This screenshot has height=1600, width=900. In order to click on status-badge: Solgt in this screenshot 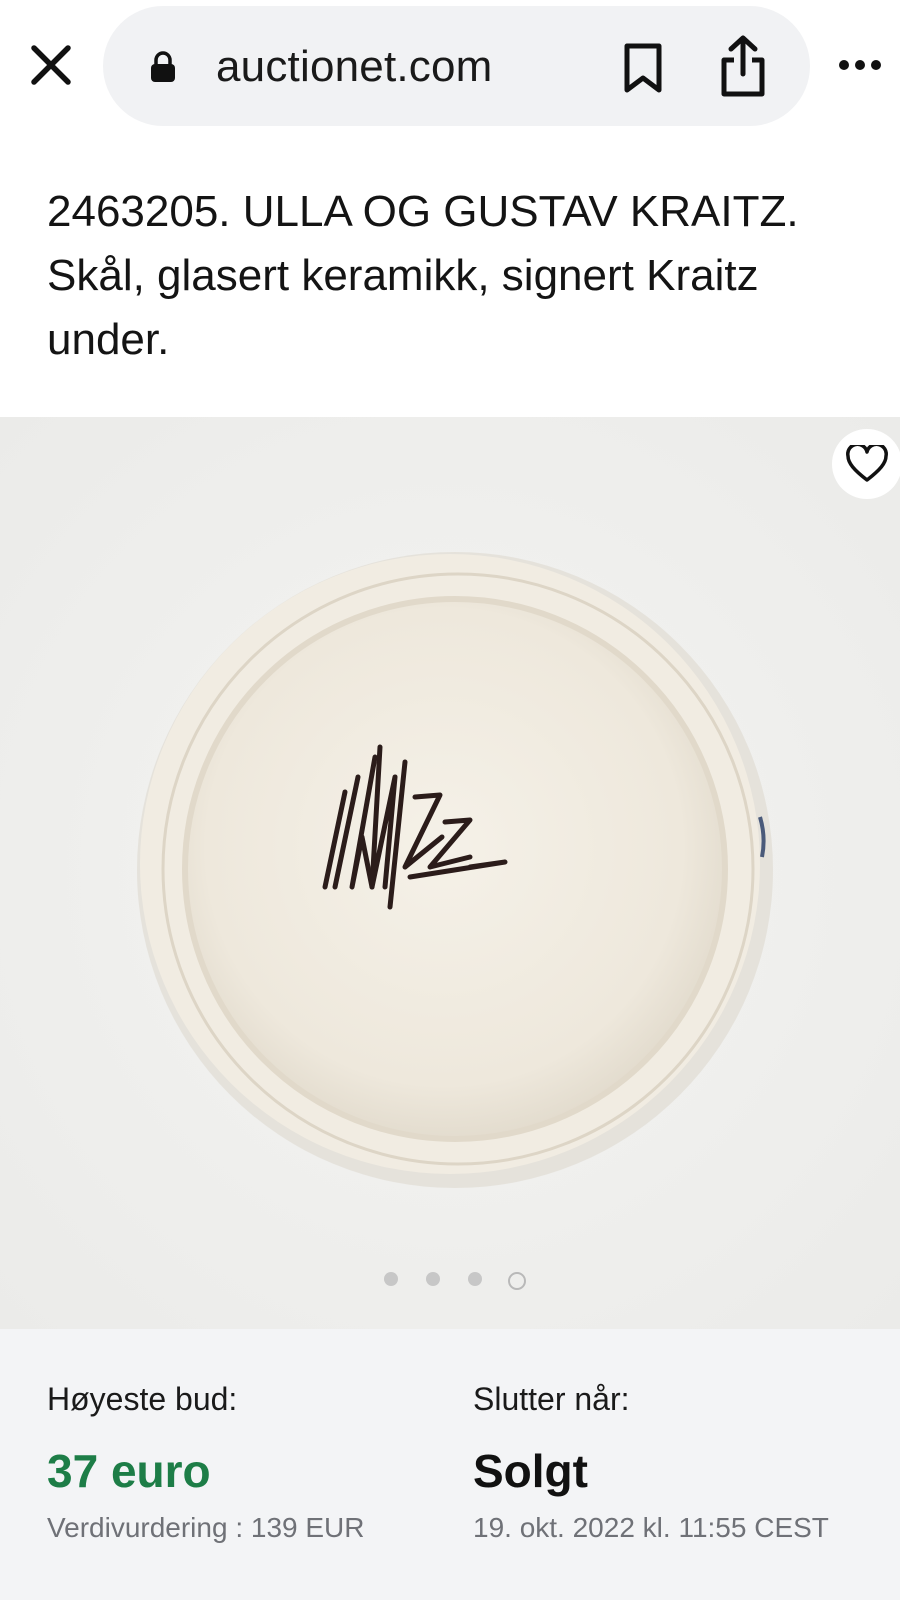, I will do `click(530, 1471)`.